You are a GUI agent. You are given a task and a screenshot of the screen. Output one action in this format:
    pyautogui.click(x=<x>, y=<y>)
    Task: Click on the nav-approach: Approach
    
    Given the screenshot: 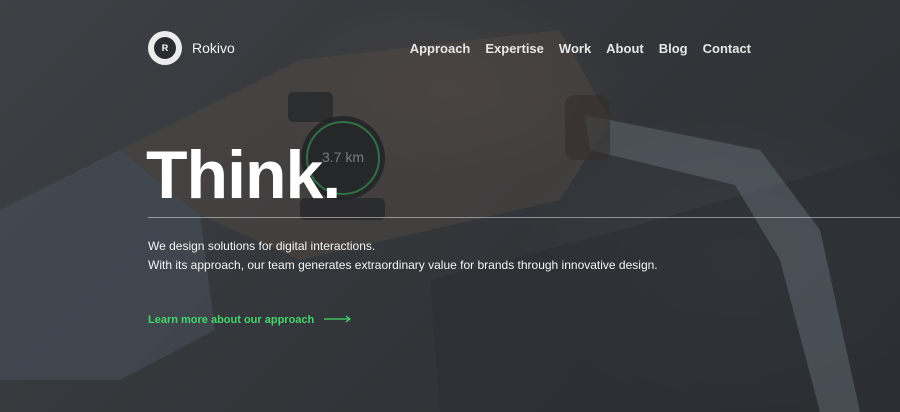 What is the action you would take?
    pyautogui.click(x=440, y=48)
    